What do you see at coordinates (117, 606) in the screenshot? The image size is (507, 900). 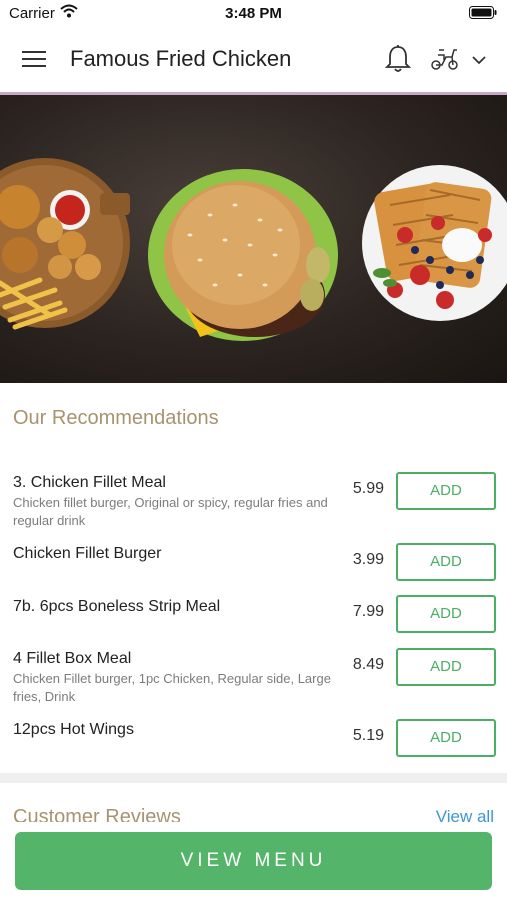 I see `menu-item-name: 7b. 6pcs Boneless Strip Meal` at bounding box center [117, 606].